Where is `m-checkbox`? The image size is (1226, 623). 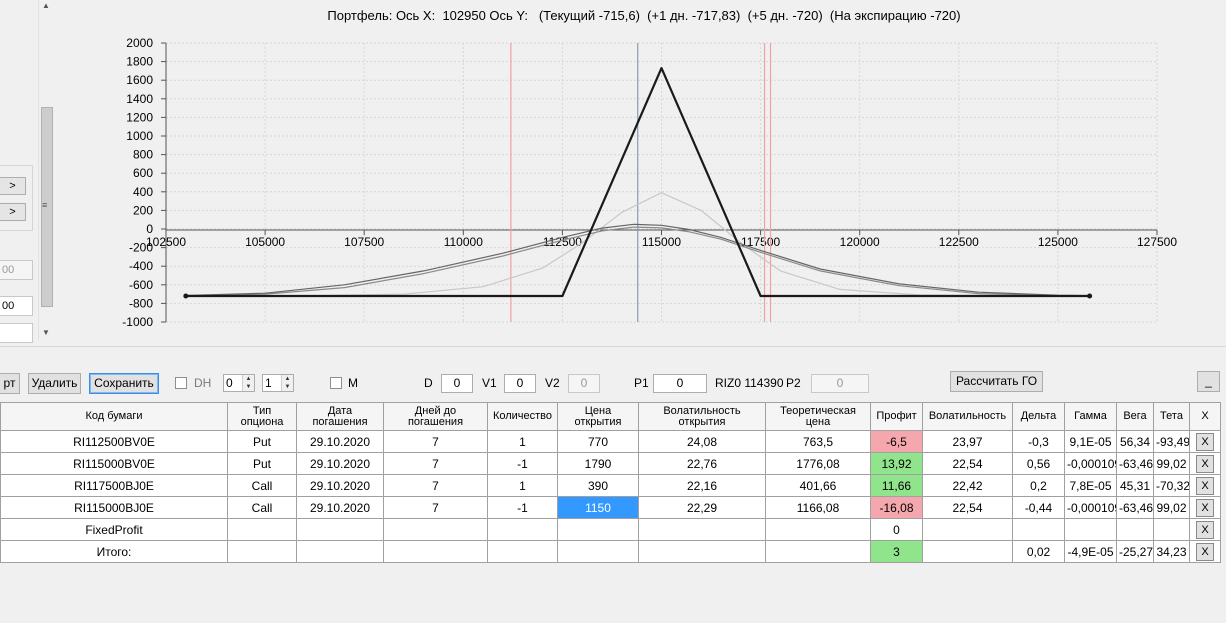 m-checkbox is located at coordinates (336, 383).